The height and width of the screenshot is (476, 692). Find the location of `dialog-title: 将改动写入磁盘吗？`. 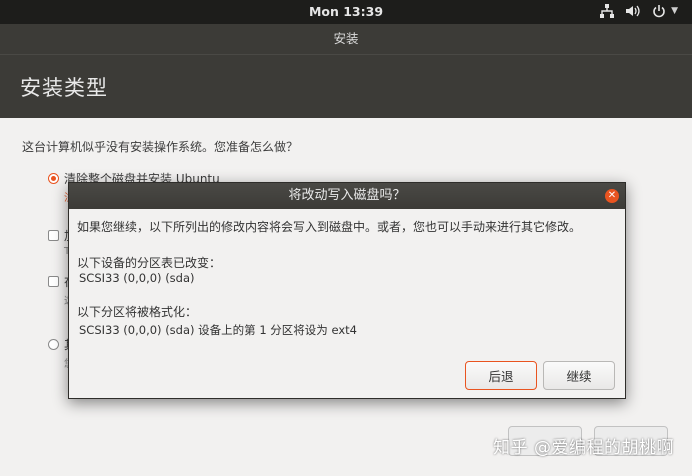

dialog-title: 将改动写入磁盘吗？ is located at coordinates (347, 196).